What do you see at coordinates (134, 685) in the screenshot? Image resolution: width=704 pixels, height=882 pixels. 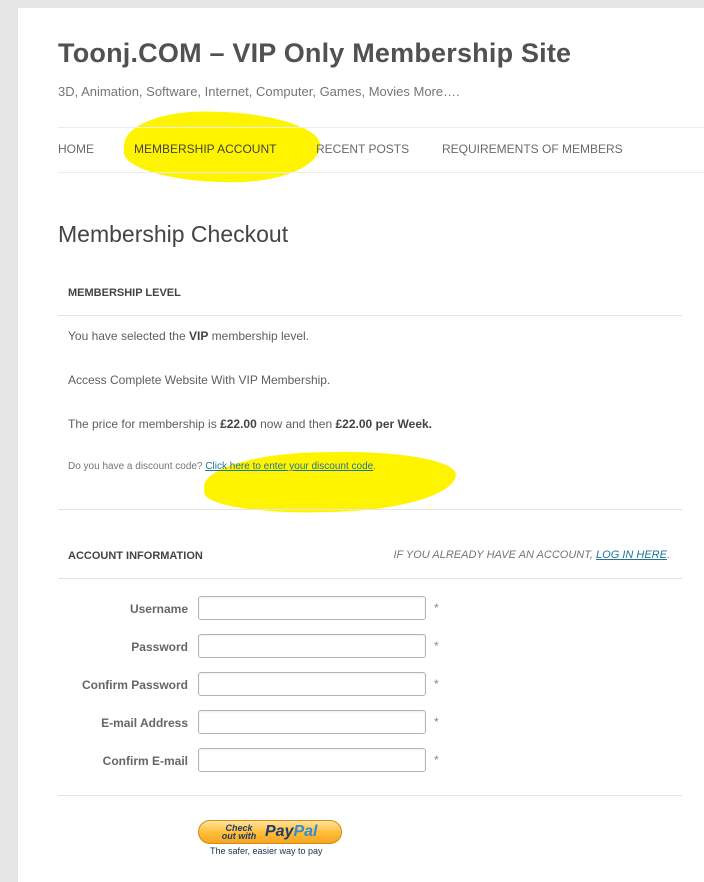 I see `confirm-password-label: Confirm Password` at bounding box center [134, 685].